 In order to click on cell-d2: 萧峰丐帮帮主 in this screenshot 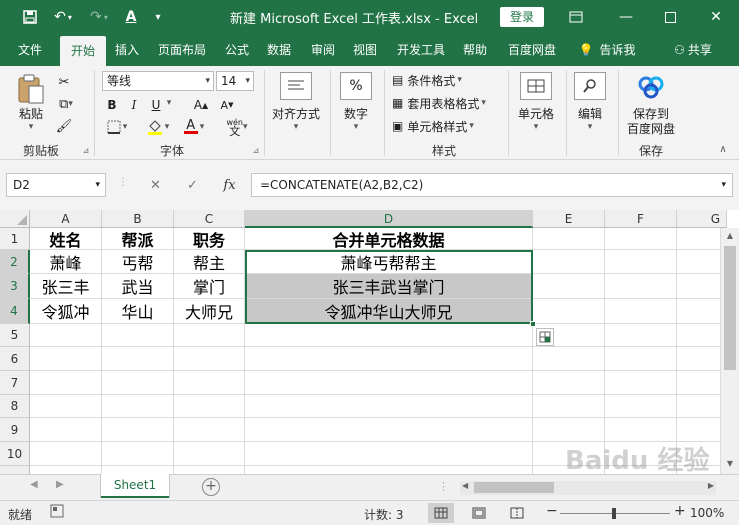, I will do `click(388, 261)`.